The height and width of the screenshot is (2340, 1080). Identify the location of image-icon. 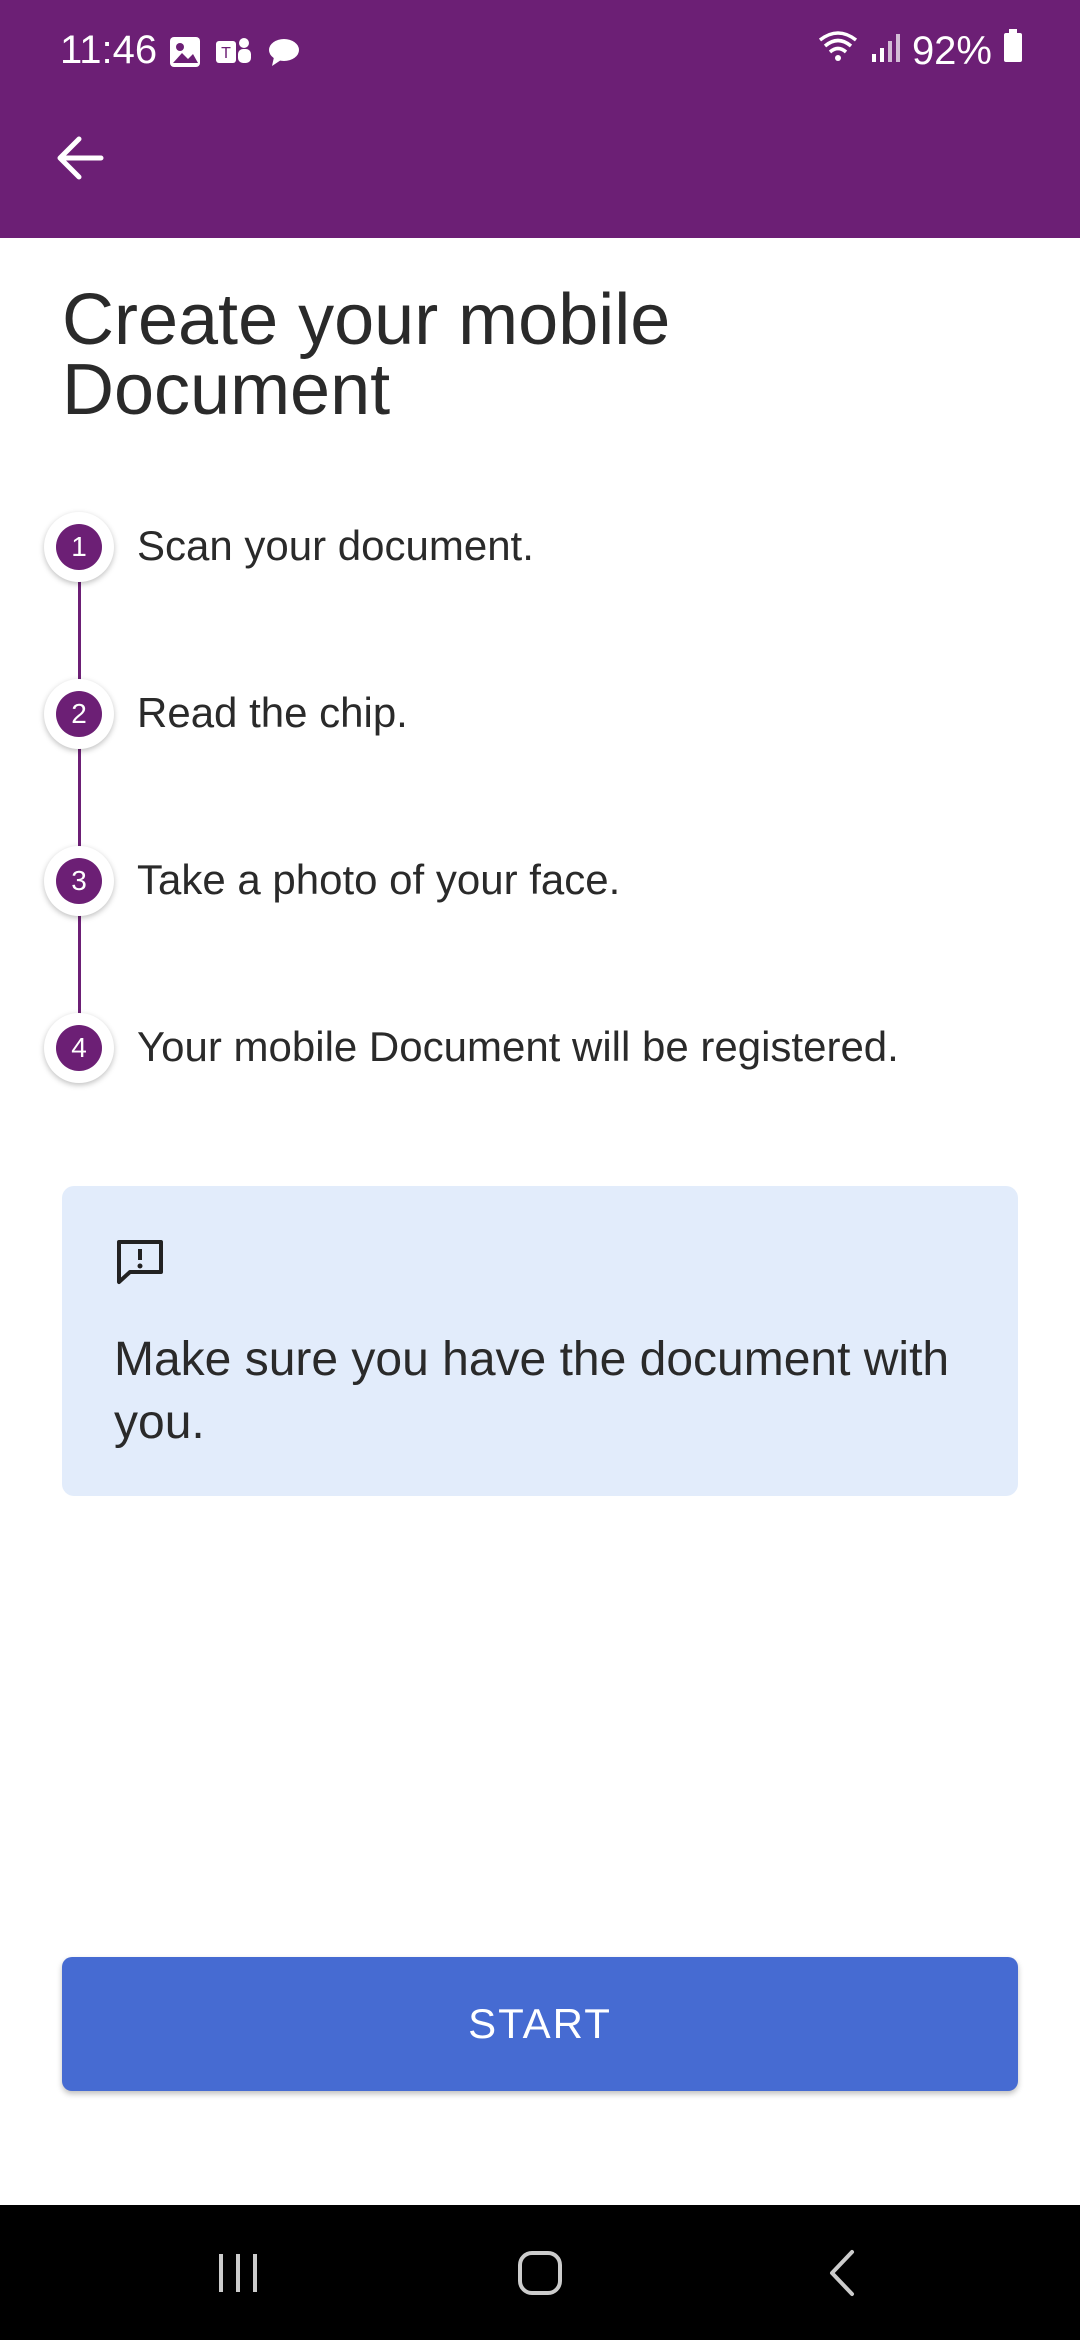
(185, 56).